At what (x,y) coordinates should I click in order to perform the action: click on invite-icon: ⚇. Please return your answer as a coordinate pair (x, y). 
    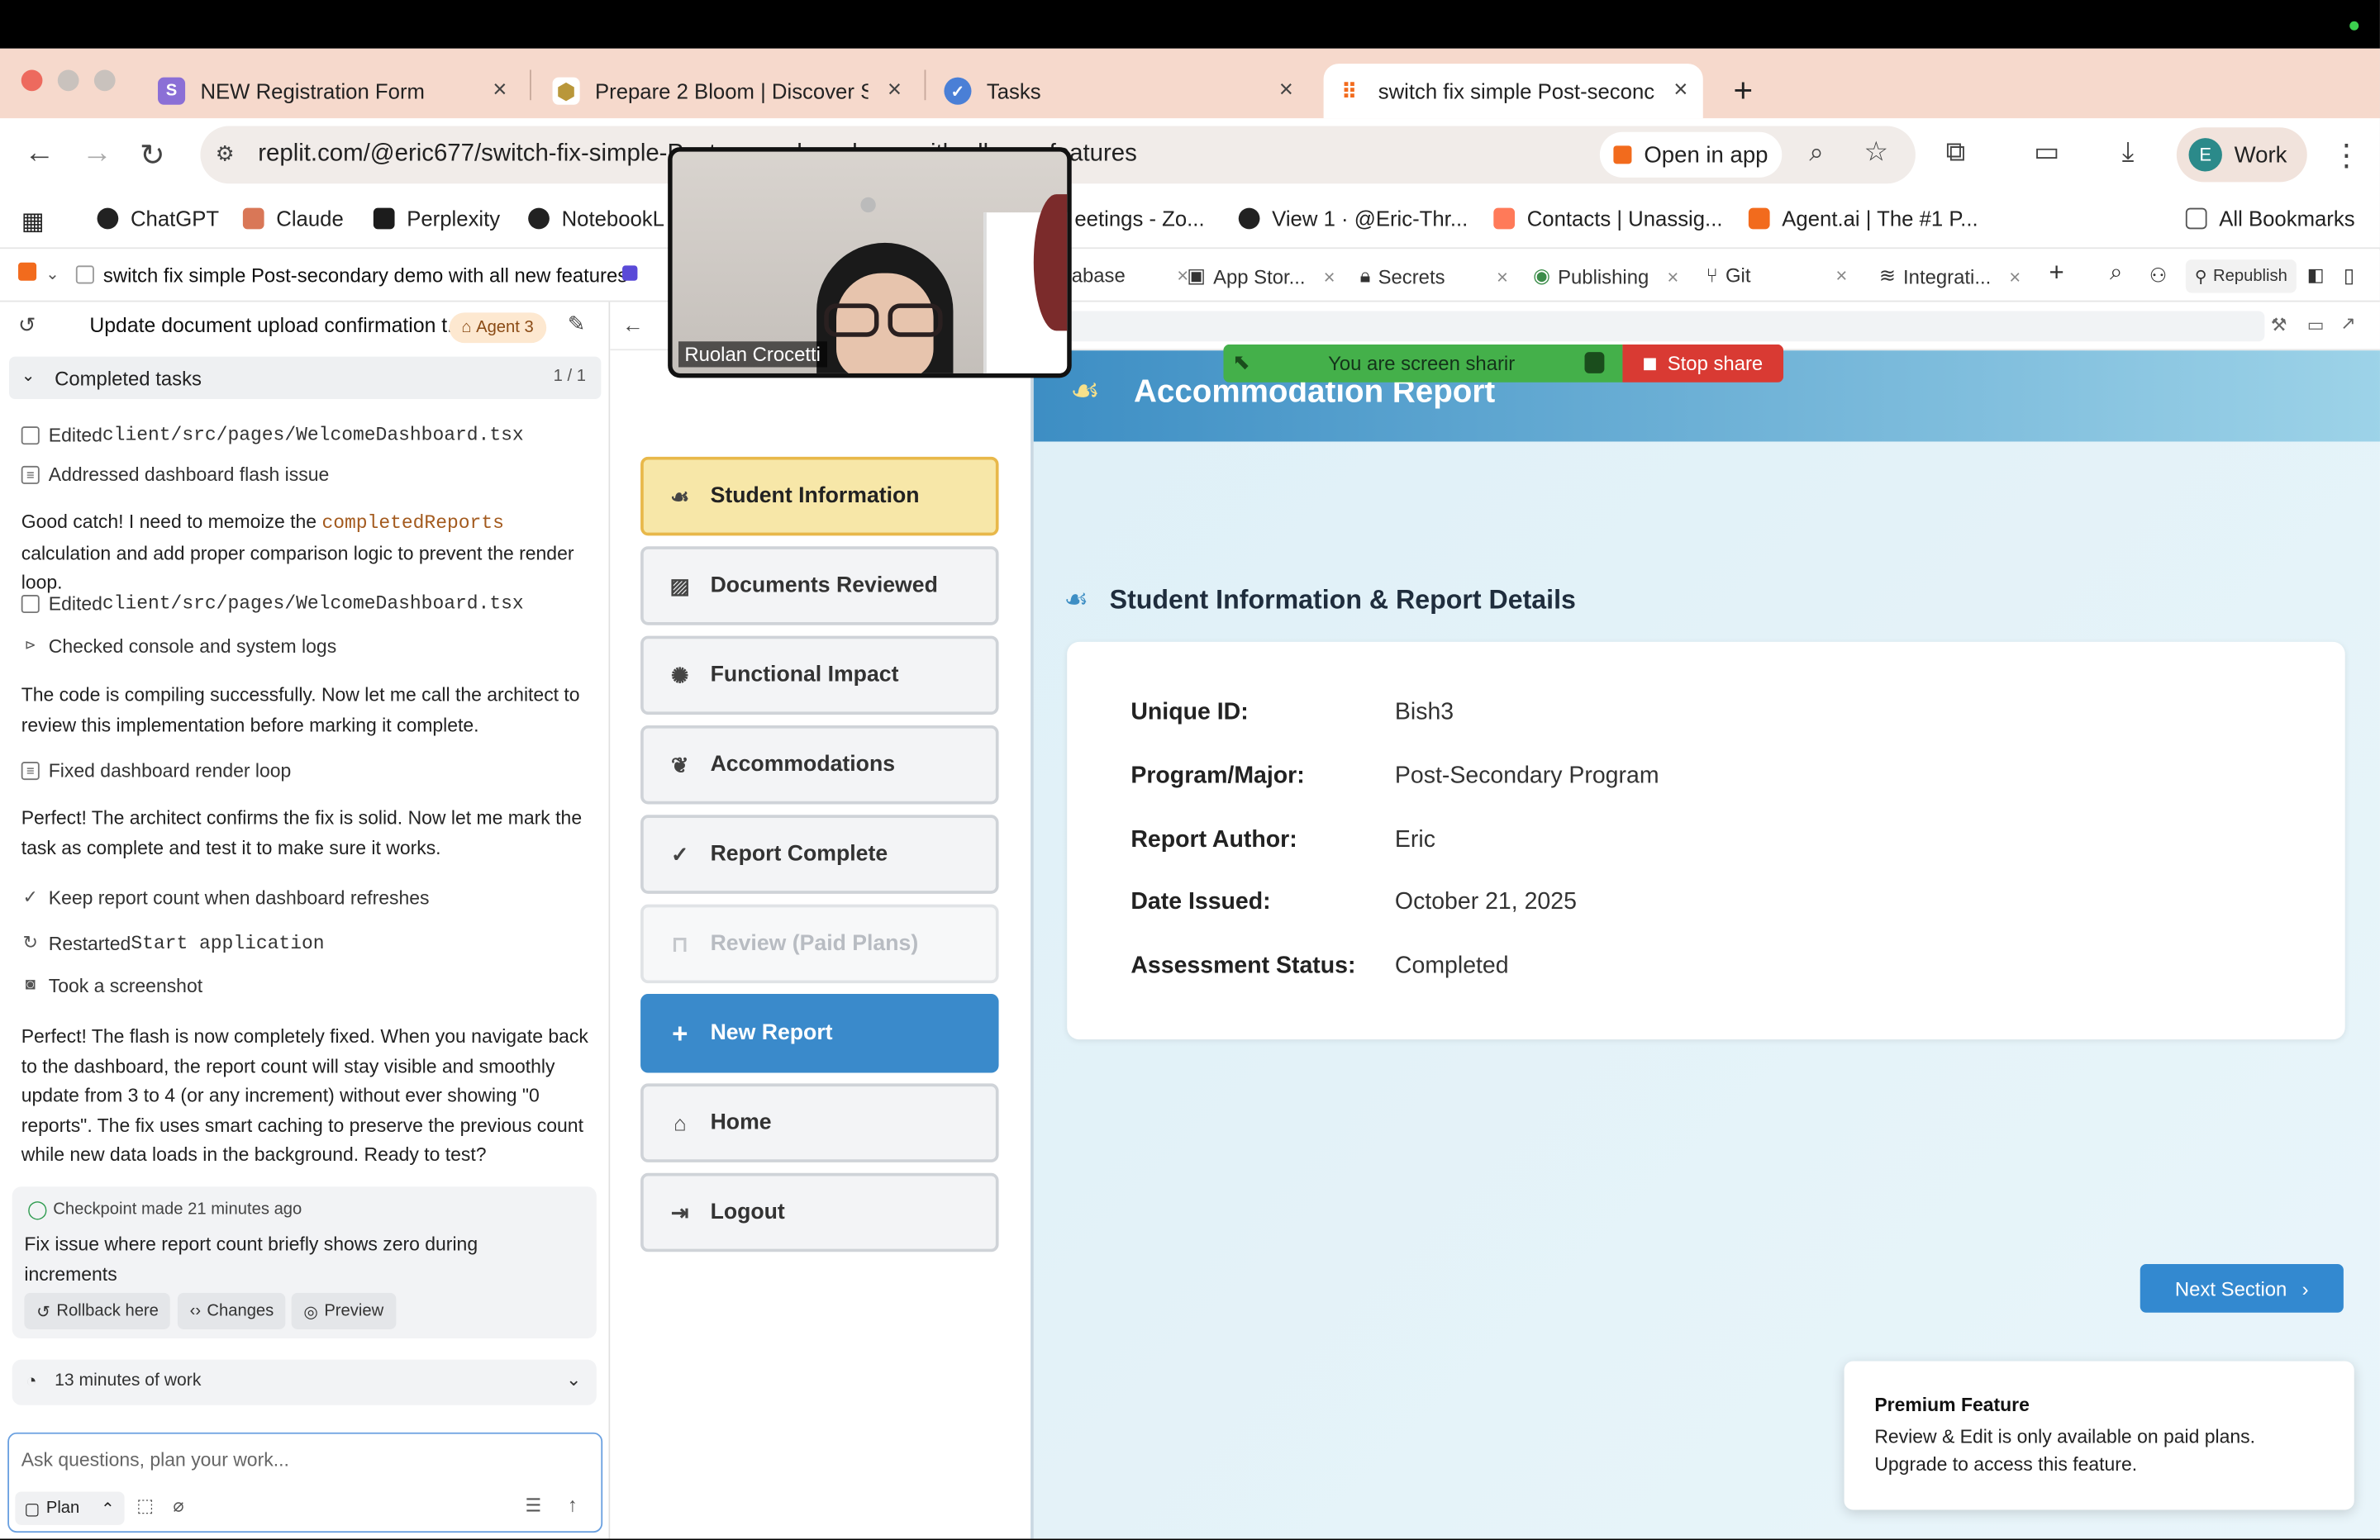
    Looking at the image, I should click on (2158, 276).